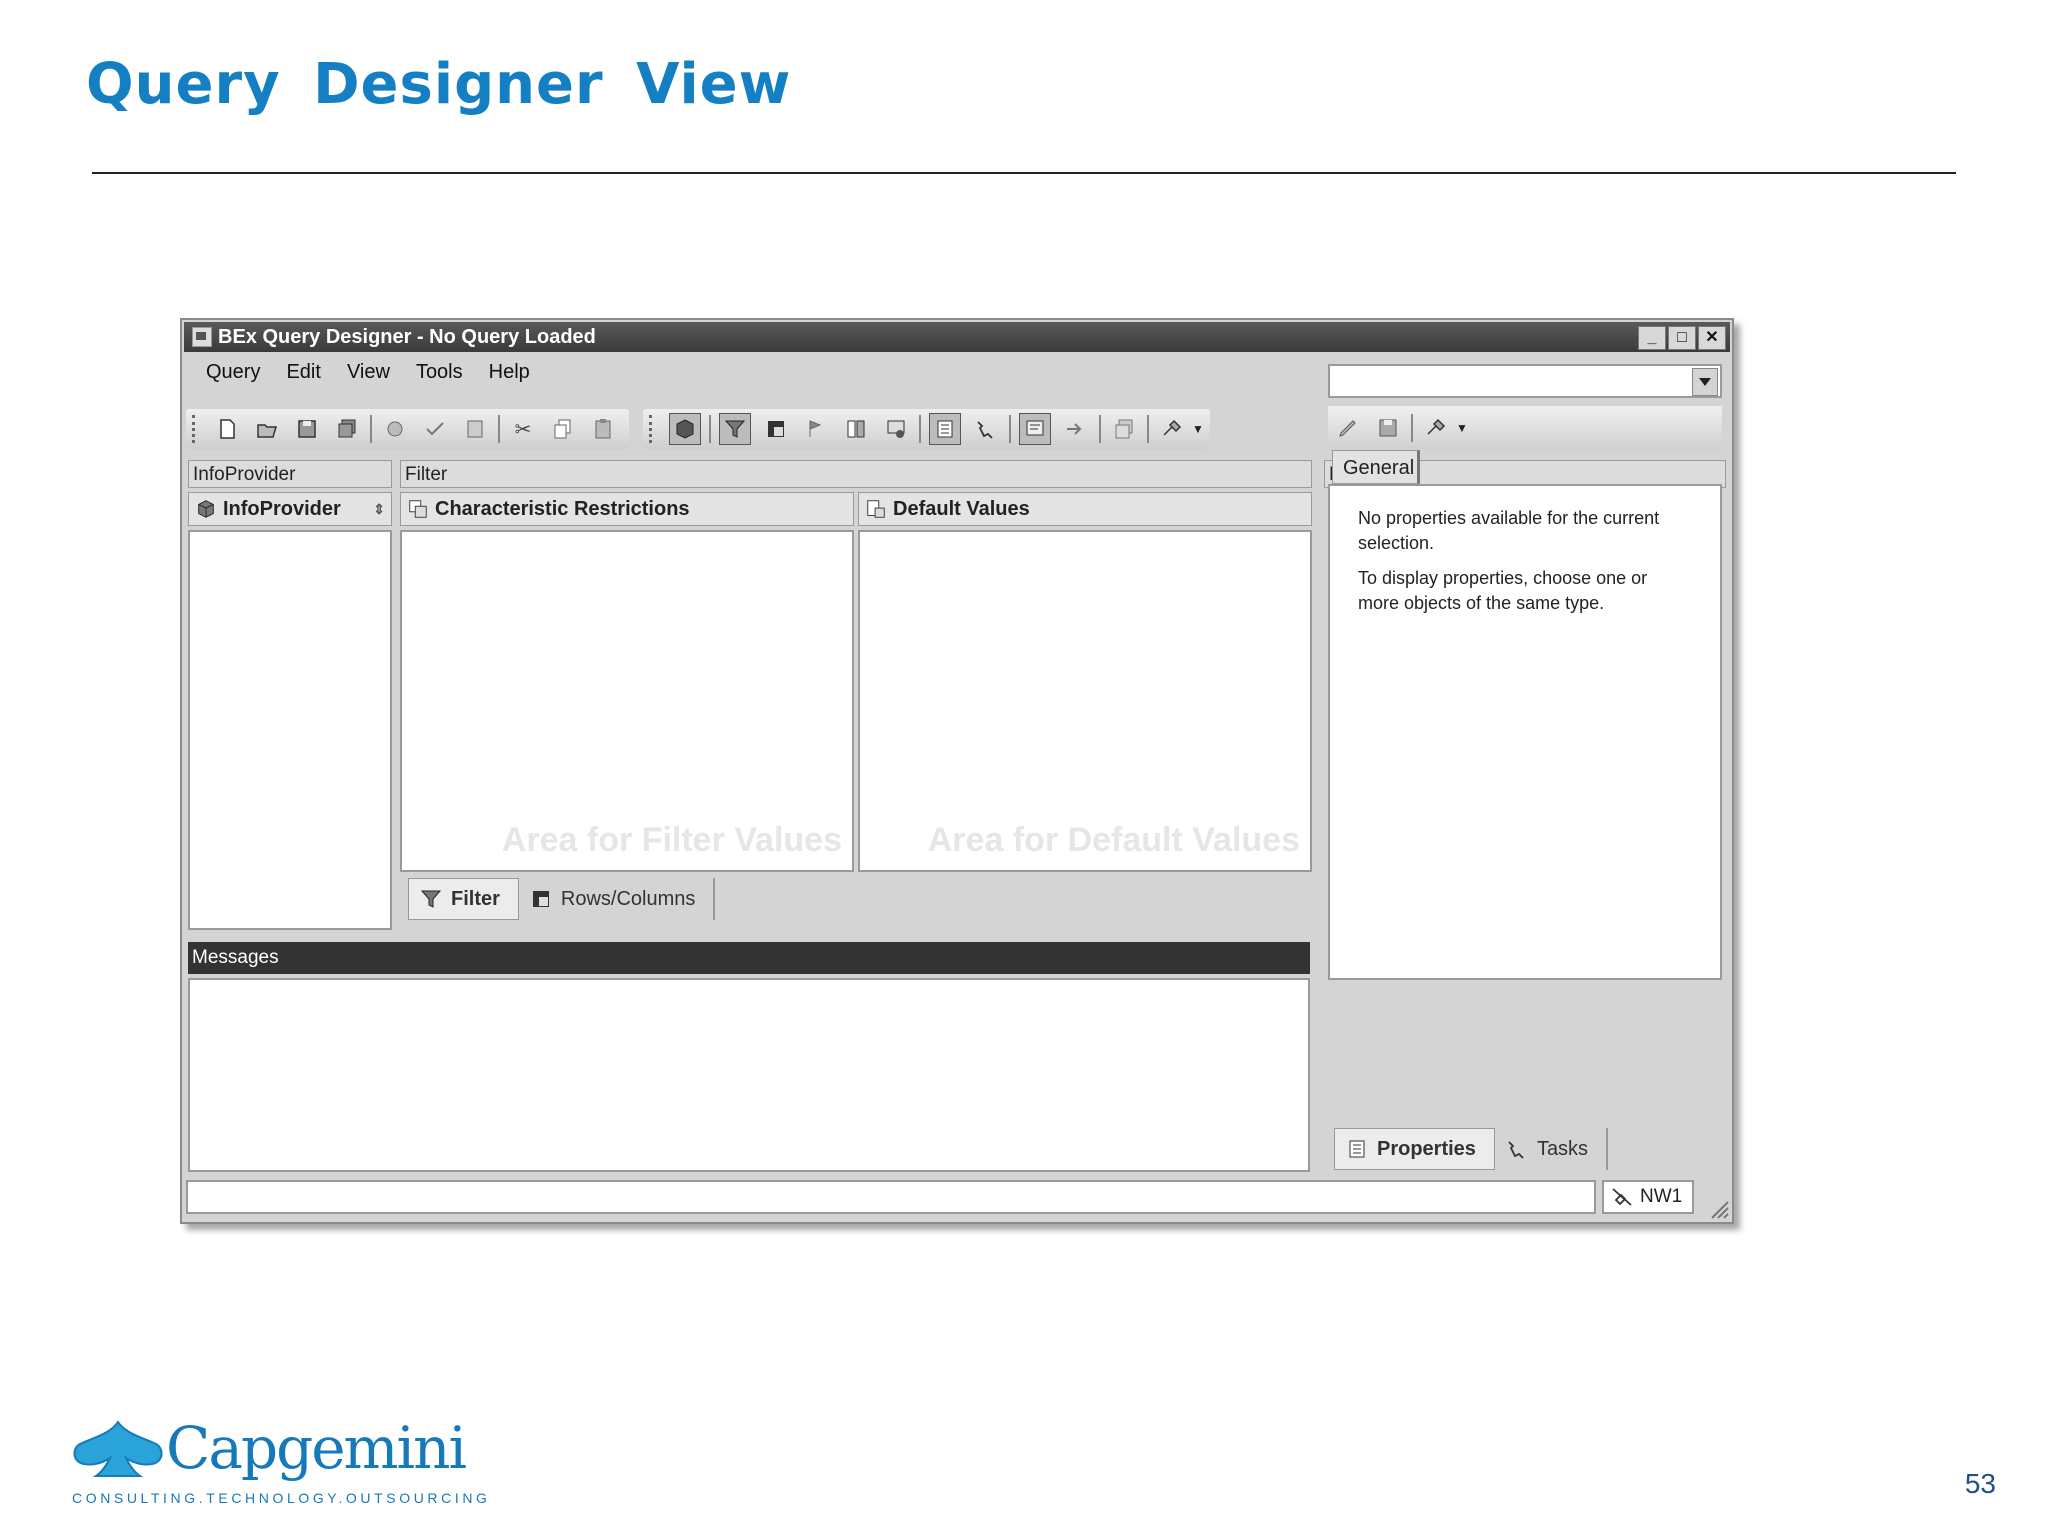 The height and width of the screenshot is (1536, 2048). Describe the element at coordinates (961, 508) in the screenshot. I see `default-values-label: Default Values` at that location.